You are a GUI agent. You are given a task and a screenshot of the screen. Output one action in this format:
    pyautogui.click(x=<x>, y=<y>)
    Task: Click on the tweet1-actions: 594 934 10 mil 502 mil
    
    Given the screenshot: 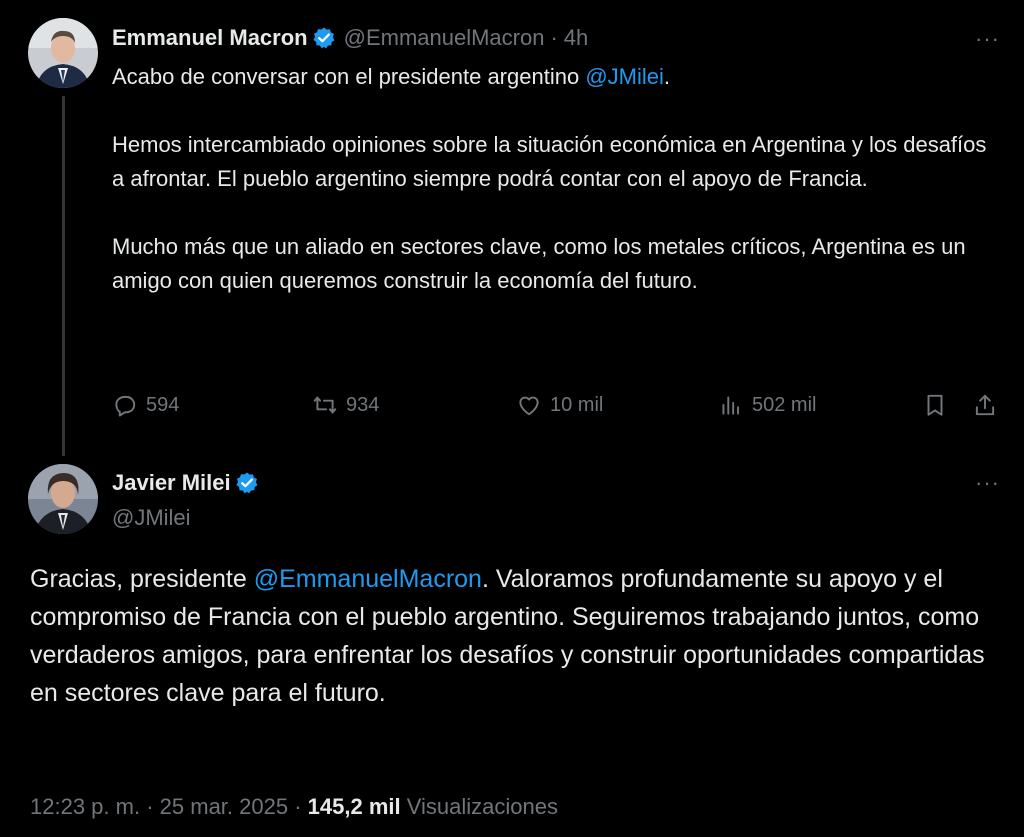 What is the action you would take?
    pyautogui.click(x=557, y=409)
    